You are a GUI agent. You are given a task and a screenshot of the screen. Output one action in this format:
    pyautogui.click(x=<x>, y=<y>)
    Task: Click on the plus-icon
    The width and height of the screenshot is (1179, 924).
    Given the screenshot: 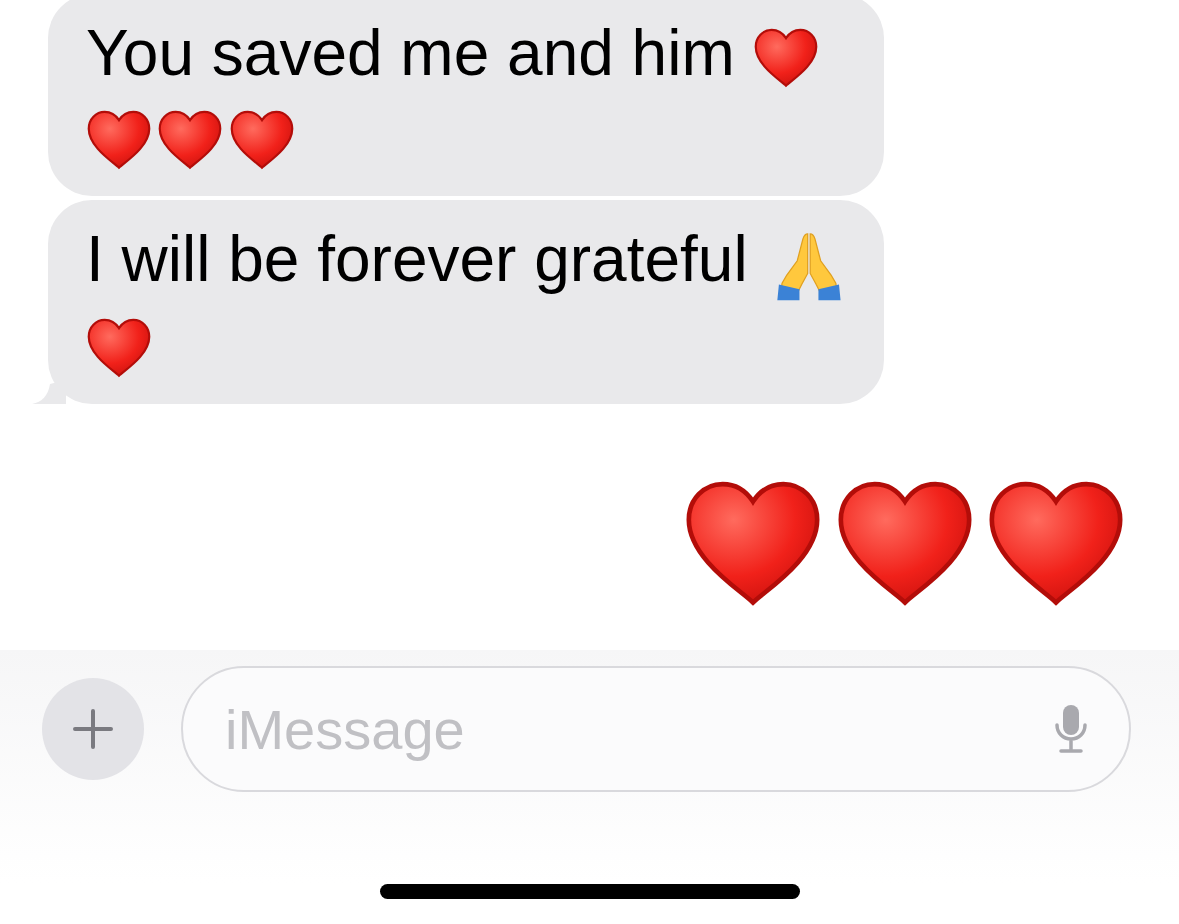 What is the action you would take?
    pyautogui.click(x=93, y=729)
    